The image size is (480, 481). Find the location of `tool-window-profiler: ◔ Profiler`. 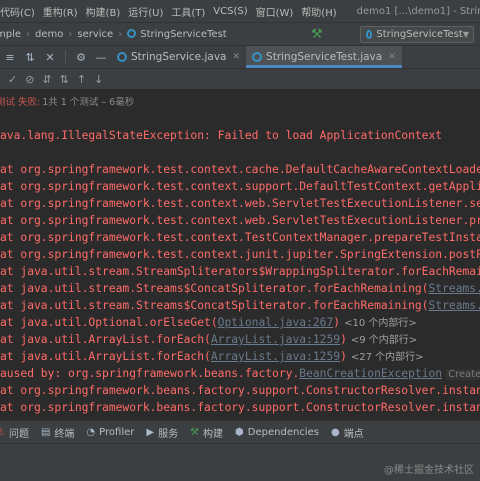

tool-window-profiler: ◔ Profiler is located at coordinates (110, 432).